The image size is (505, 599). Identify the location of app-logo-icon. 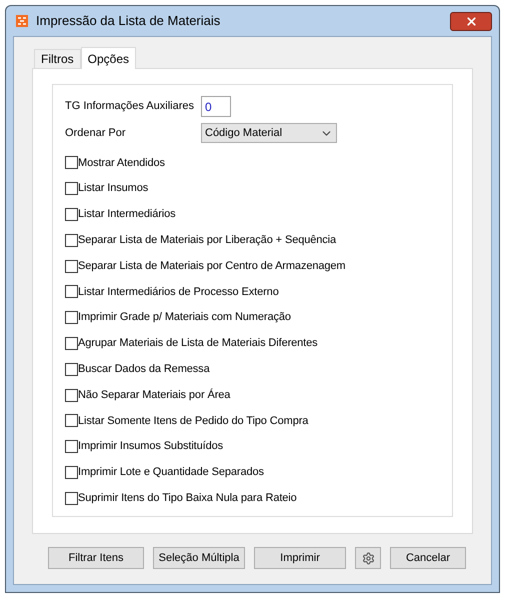
(22, 21).